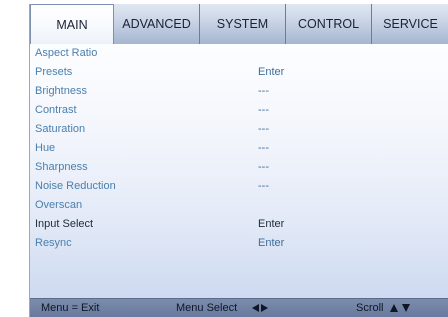 The height and width of the screenshot is (317, 448). I want to click on menu-item-label: Input Select, so click(64, 224).